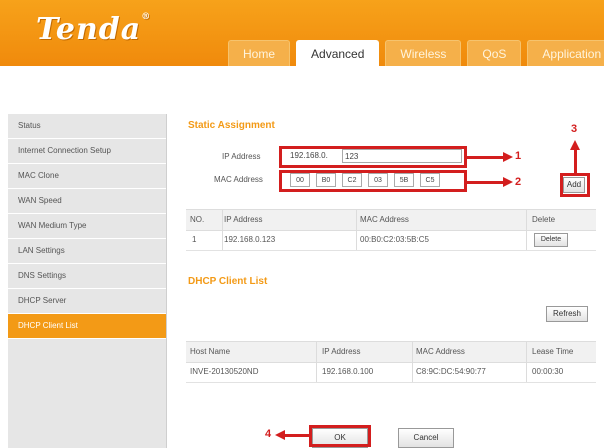 The image size is (604, 448). I want to click on tab-home: Home, so click(259, 53).